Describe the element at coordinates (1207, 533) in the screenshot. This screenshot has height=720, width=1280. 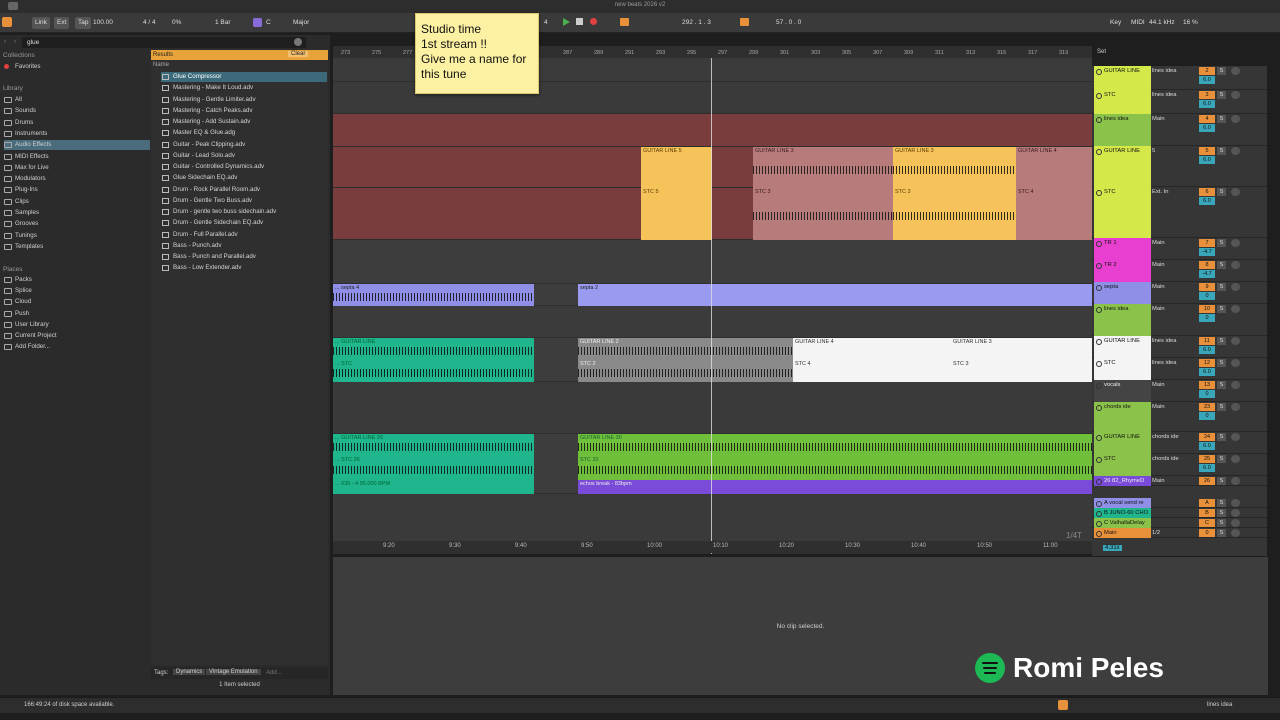
I see `track-number: 0` at that location.